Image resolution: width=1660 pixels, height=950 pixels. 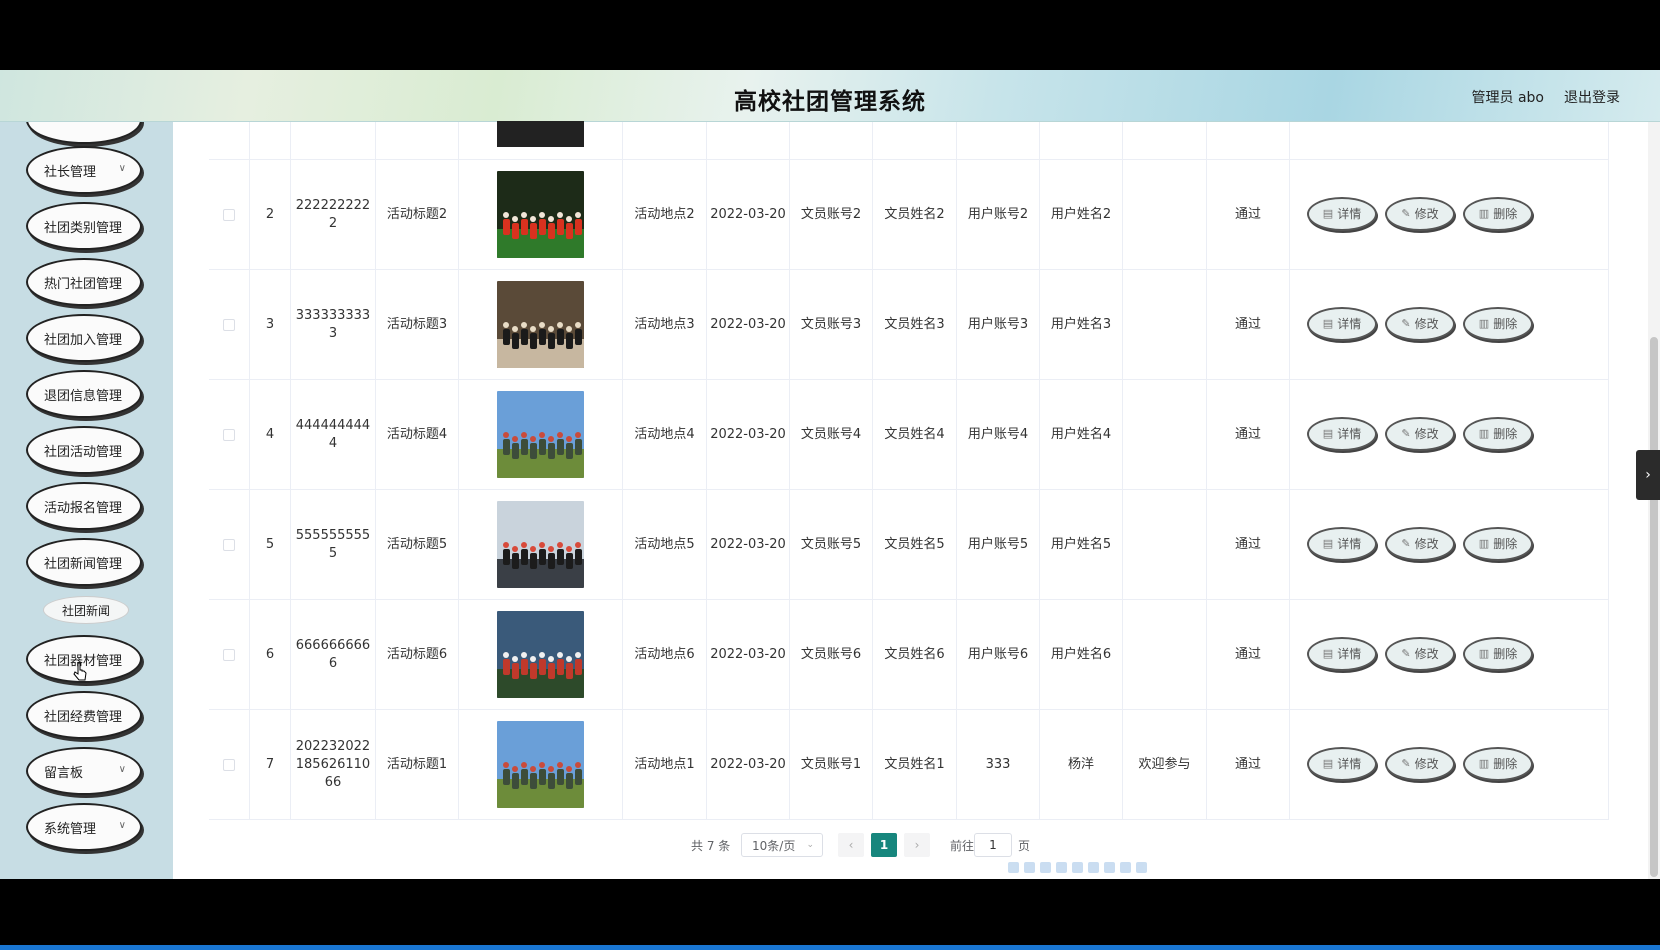 What do you see at coordinates (333, 214) in the screenshot?
I see `table-cell-account: 2222222222` at bounding box center [333, 214].